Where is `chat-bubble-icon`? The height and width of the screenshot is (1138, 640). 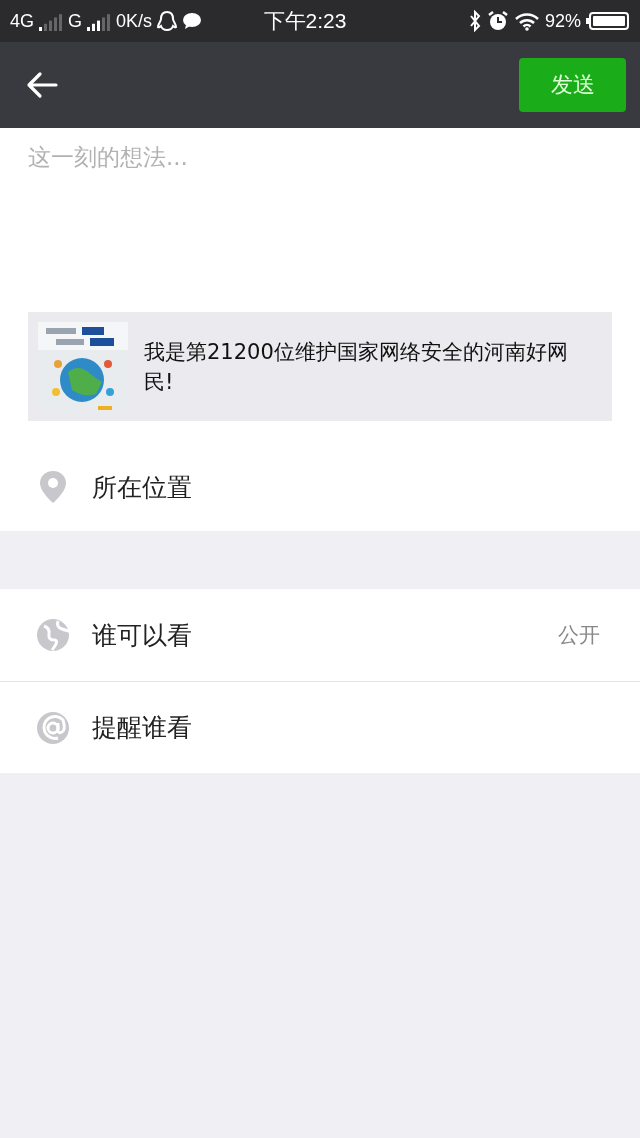
chat-bubble-icon is located at coordinates (192, 21).